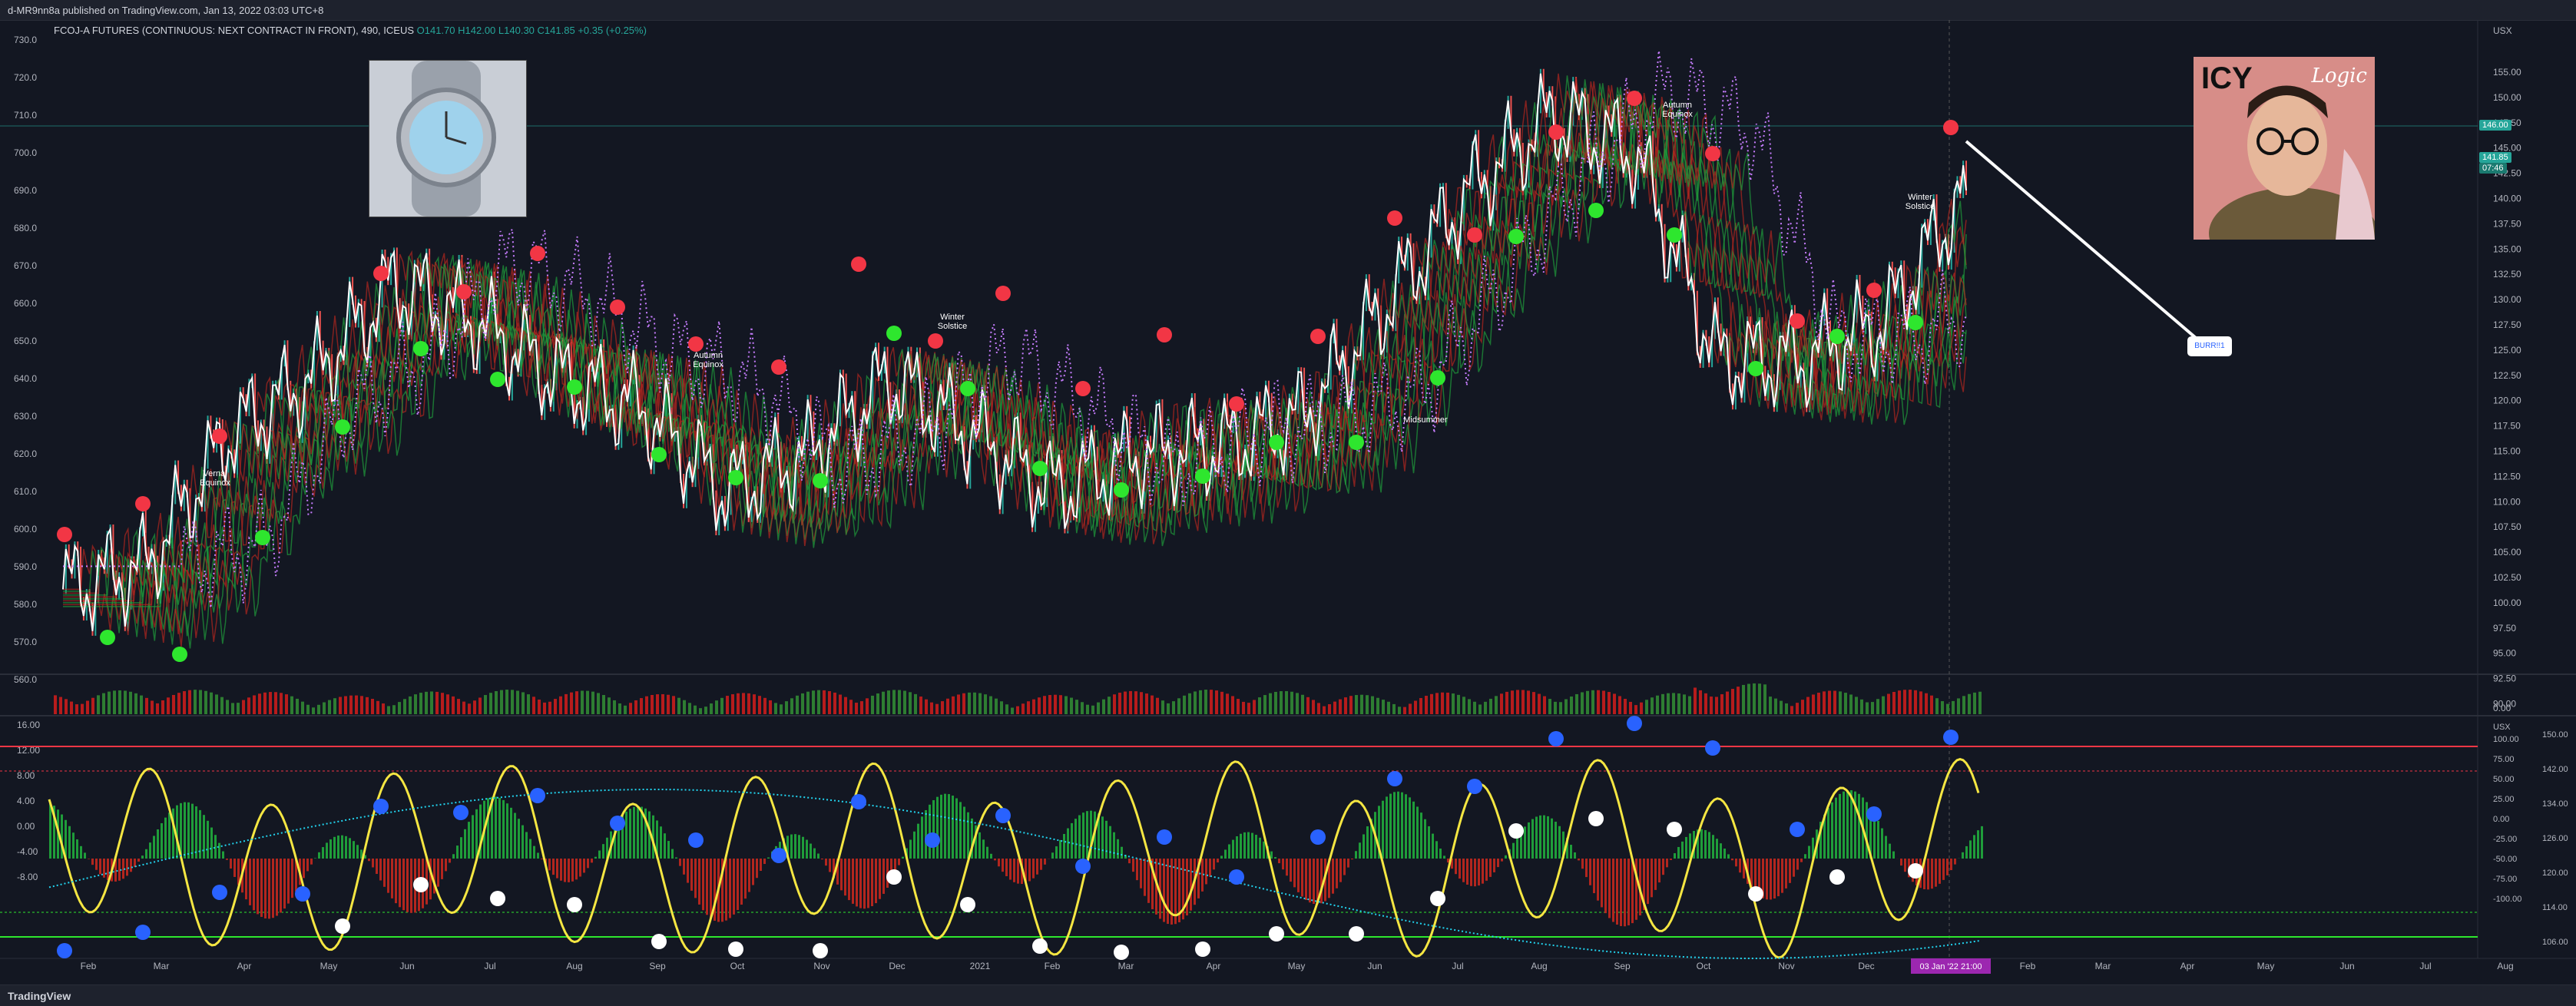 The image size is (2576, 1006). Describe the element at coordinates (735, 949) in the screenshot. I see `osc-white-dot` at that location.